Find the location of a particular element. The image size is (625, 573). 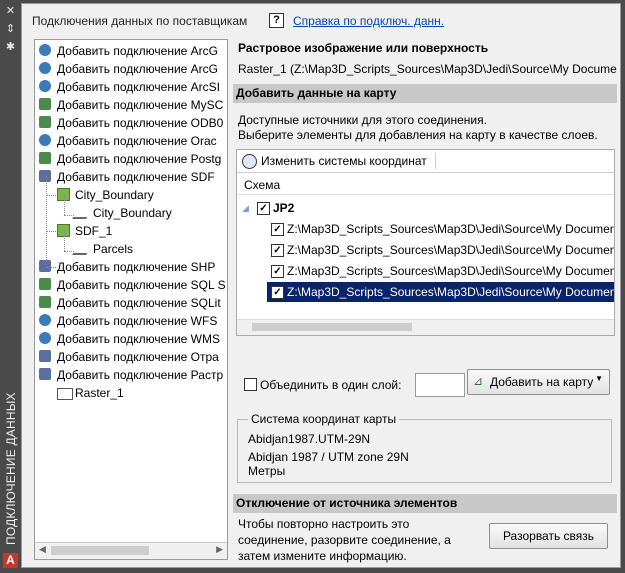

folder-icon is located at coordinates (65, 394).